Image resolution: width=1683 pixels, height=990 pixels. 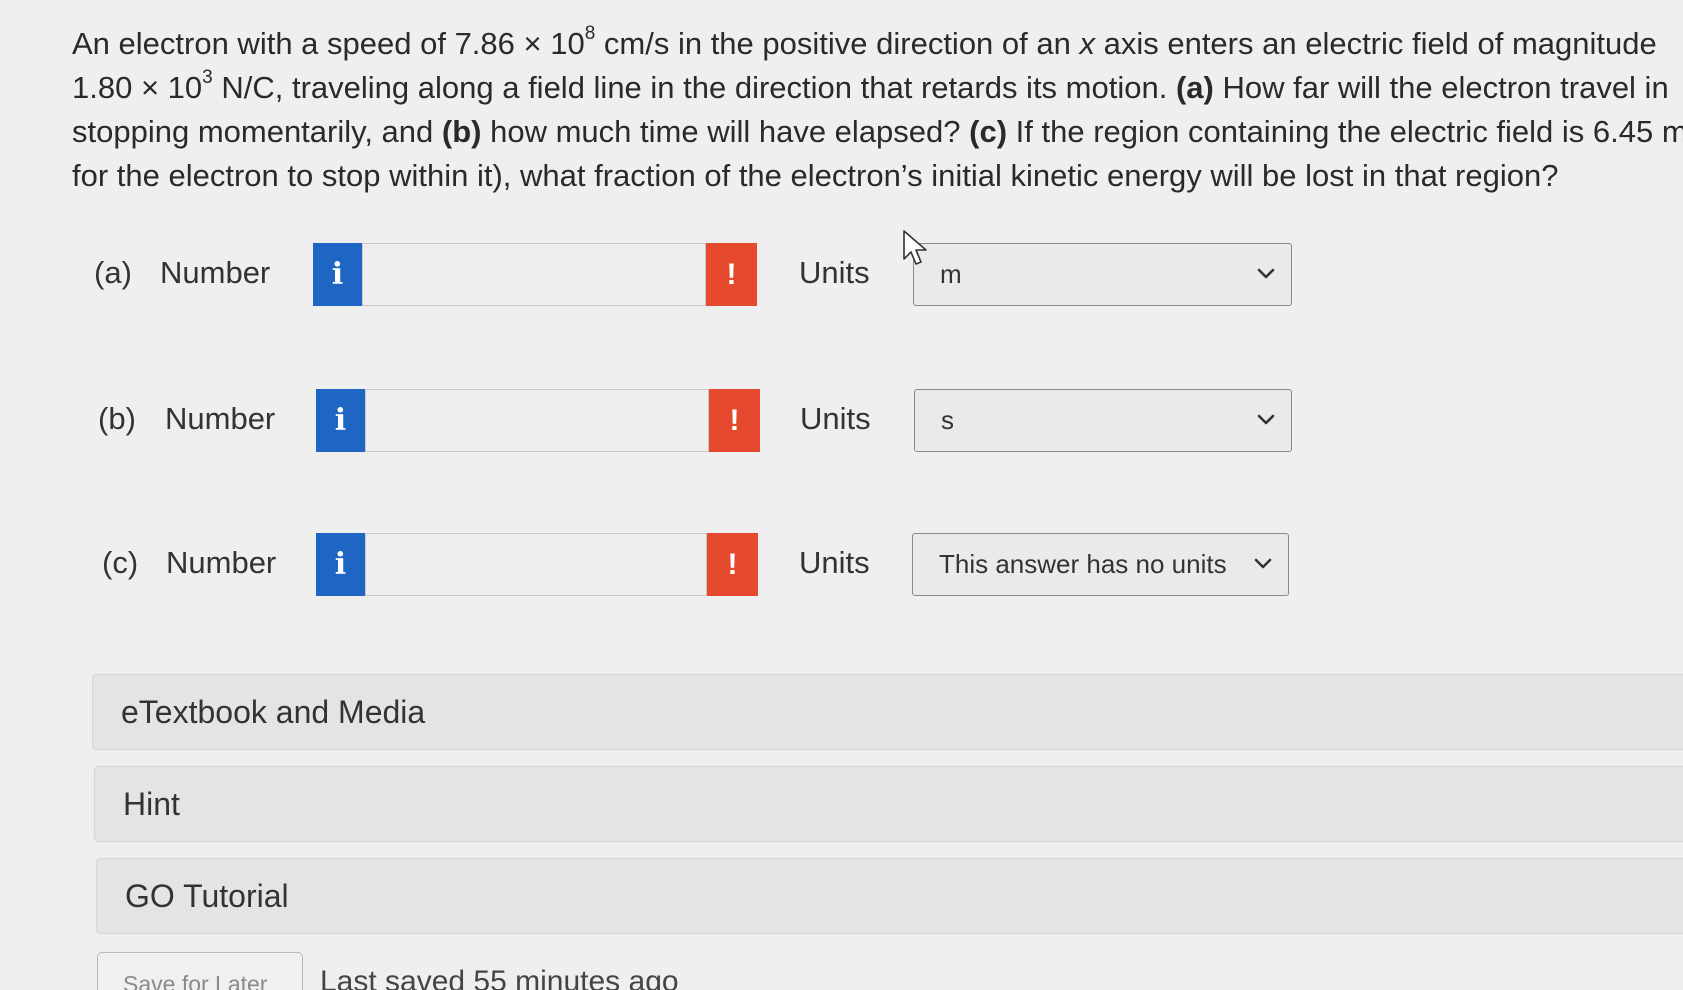 What do you see at coordinates (590, 33) in the screenshot?
I see `exponent: 8` at bounding box center [590, 33].